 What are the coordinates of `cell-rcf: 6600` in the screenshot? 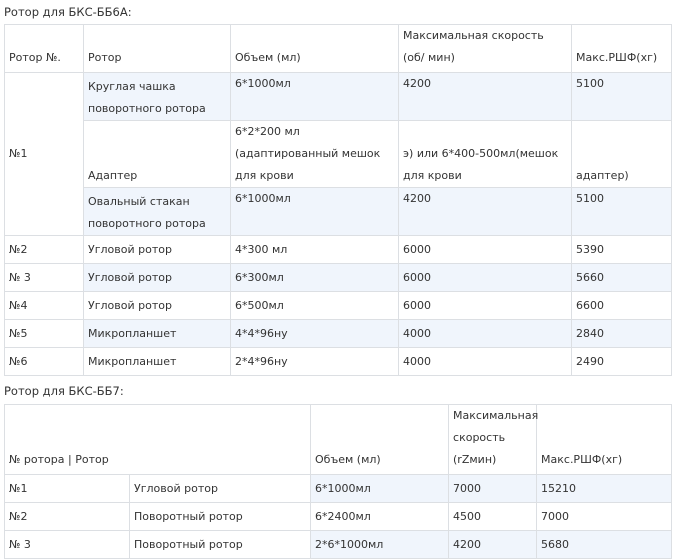 It's located at (621, 305).